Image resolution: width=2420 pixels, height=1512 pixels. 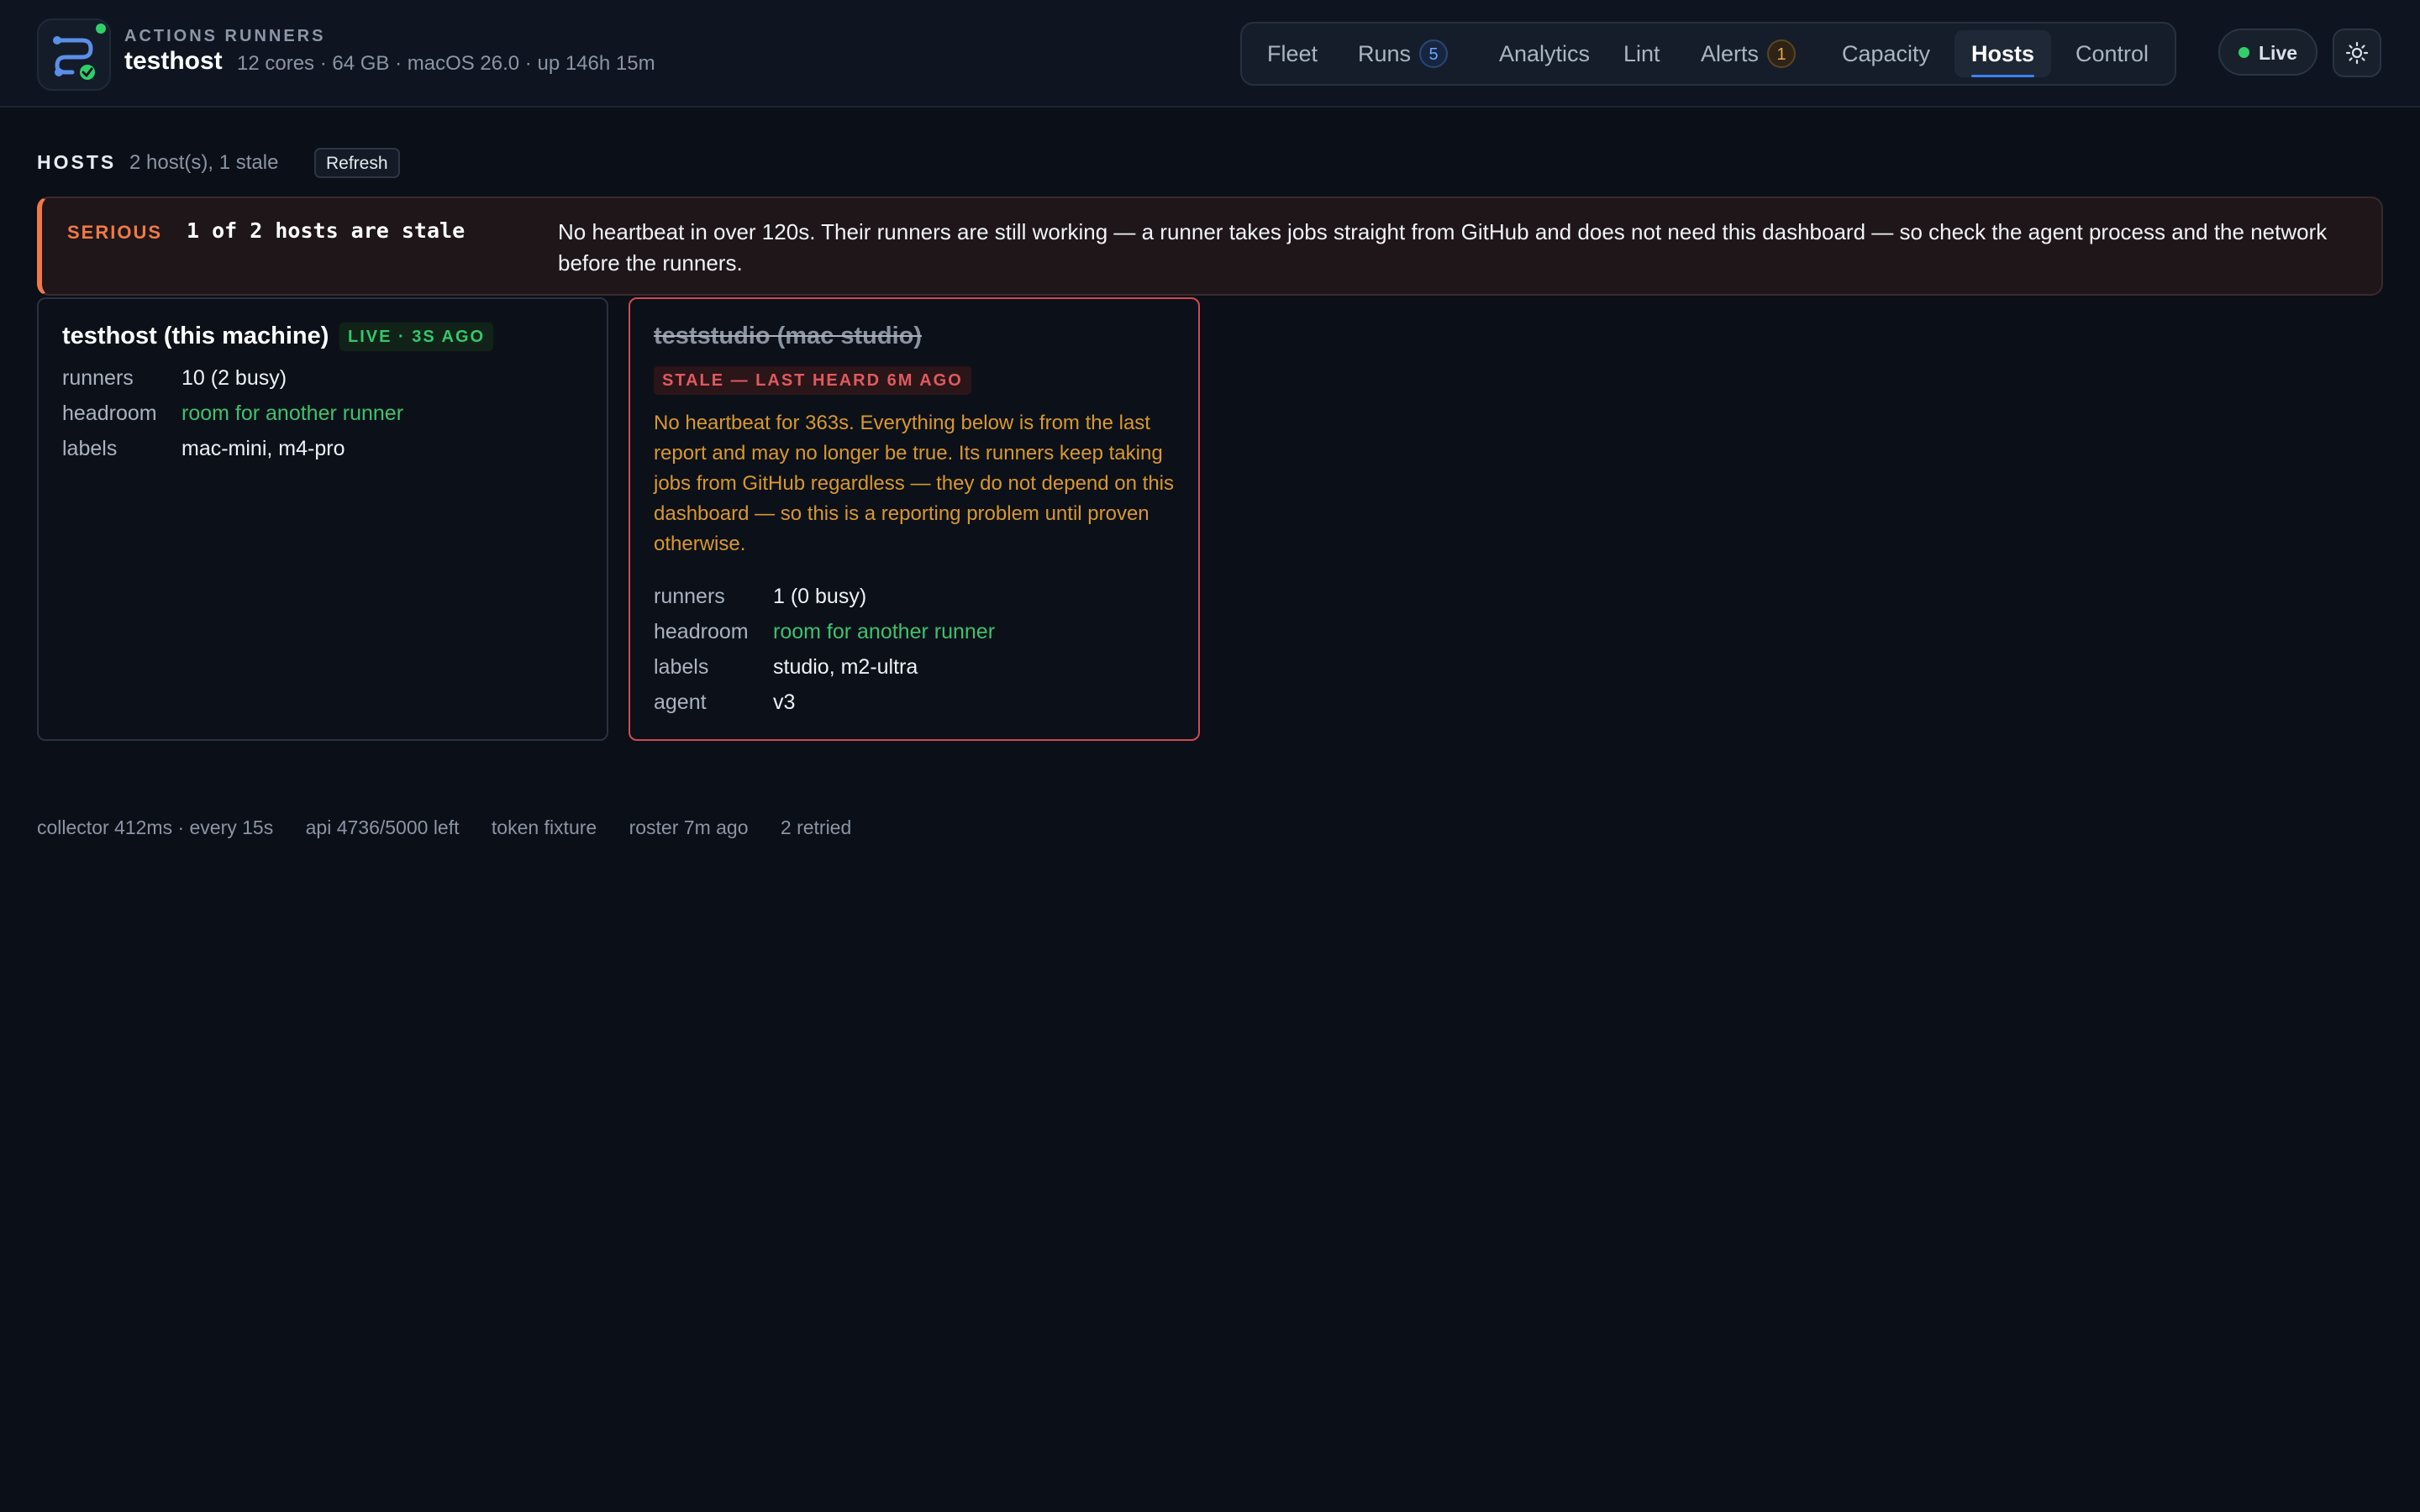 I want to click on tab-alerts: Alerts 1, so click(x=1749, y=53).